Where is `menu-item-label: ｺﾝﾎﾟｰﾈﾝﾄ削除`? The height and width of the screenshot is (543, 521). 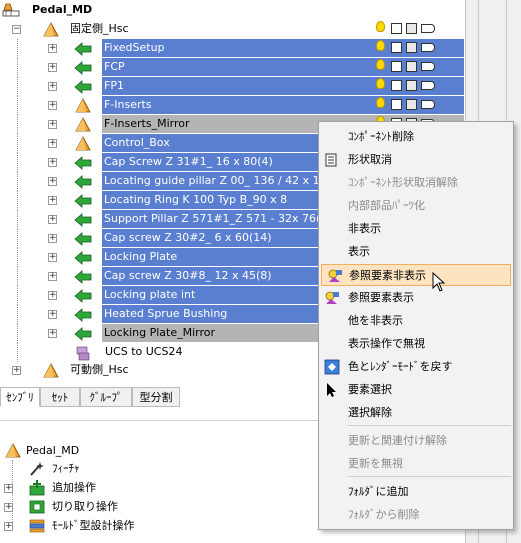
menu-item-label: ｺﾝﾎﾟｰﾈﾝﾄ削除 is located at coordinates (381, 136).